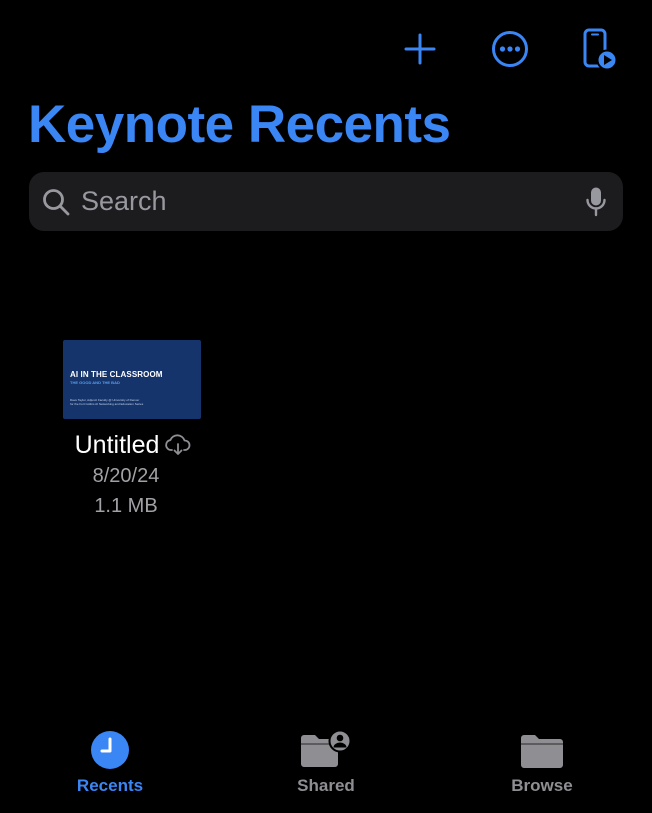  What do you see at coordinates (596, 202) in the screenshot?
I see `microphone-icon` at bounding box center [596, 202].